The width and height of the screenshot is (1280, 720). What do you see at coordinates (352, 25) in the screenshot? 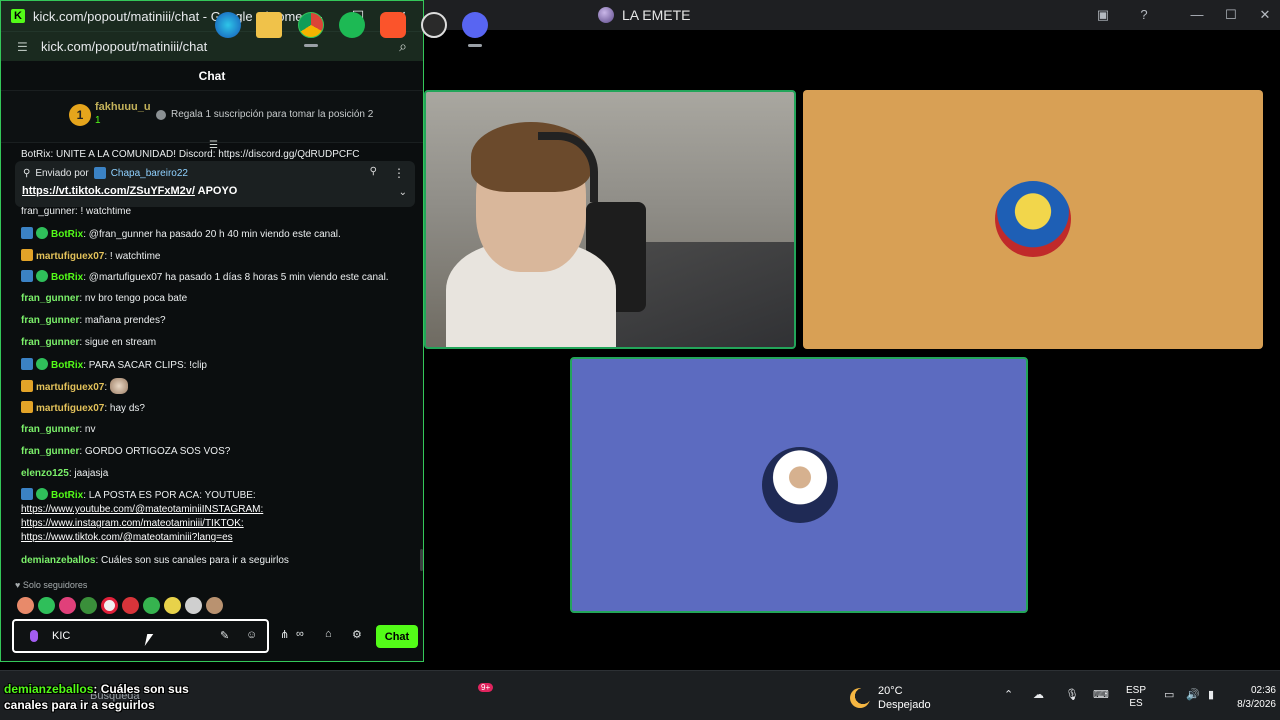
I see `spotify-icon` at bounding box center [352, 25].